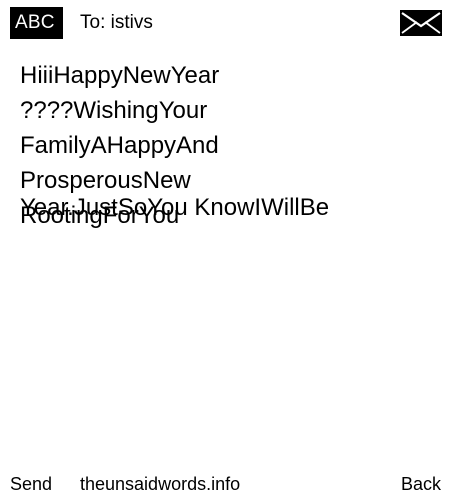  What do you see at coordinates (421, 23) in the screenshot?
I see `envelope-icon` at bounding box center [421, 23].